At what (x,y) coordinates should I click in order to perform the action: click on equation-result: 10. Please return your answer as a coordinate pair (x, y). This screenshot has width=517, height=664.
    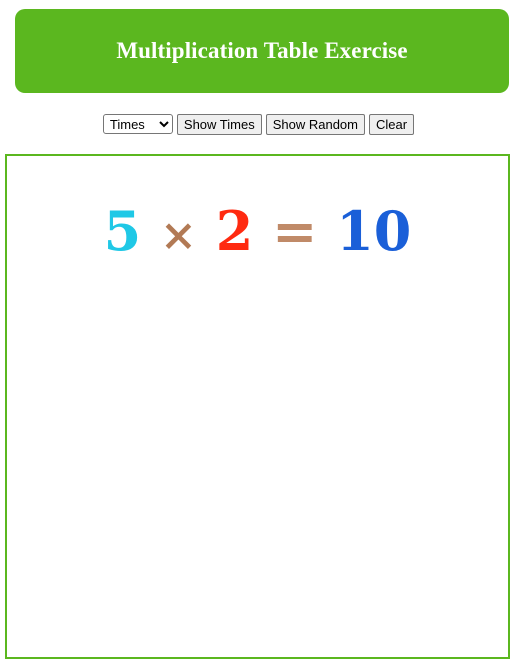
    Looking at the image, I should click on (374, 231).